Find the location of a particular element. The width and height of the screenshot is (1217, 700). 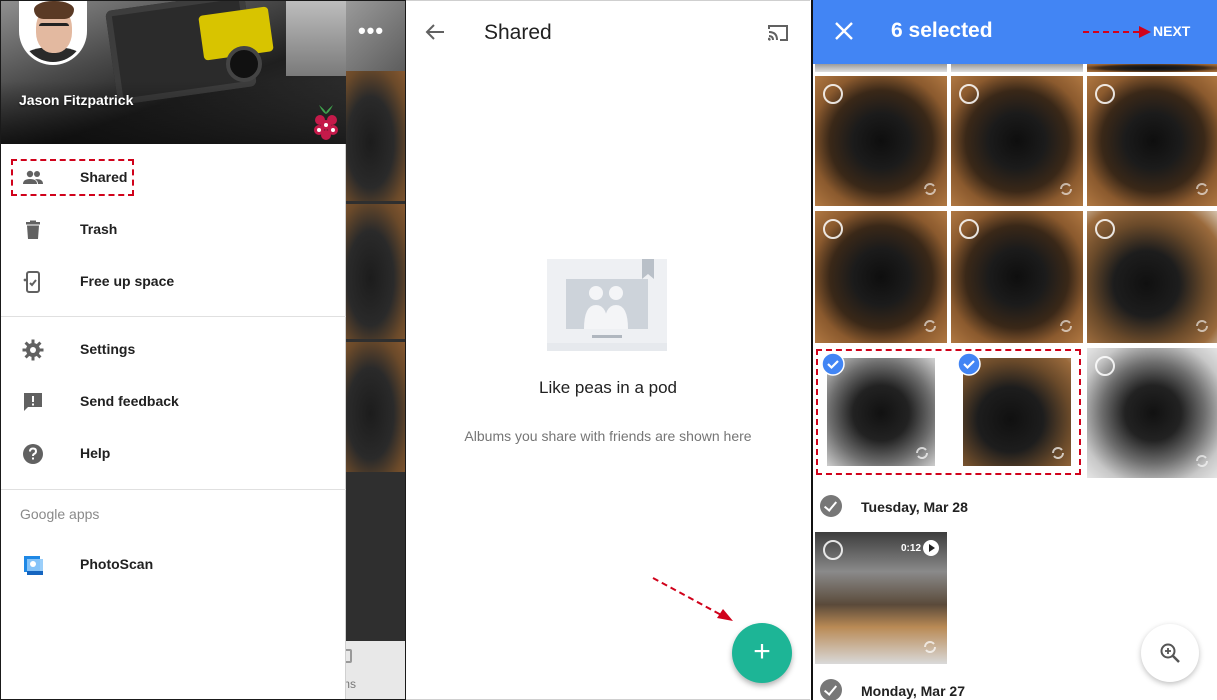

zoom-button is located at coordinates (1170, 653).